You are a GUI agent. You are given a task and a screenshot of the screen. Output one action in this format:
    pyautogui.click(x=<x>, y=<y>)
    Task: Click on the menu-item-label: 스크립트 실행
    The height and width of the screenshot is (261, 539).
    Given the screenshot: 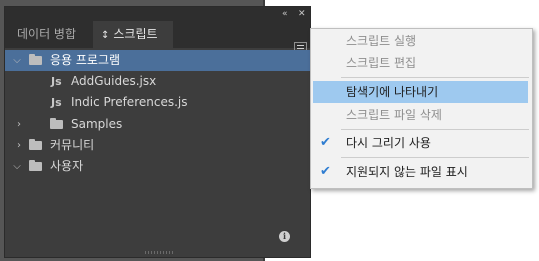 What is the action you would take?
    pyautogui.click(x=381, y=41)
    